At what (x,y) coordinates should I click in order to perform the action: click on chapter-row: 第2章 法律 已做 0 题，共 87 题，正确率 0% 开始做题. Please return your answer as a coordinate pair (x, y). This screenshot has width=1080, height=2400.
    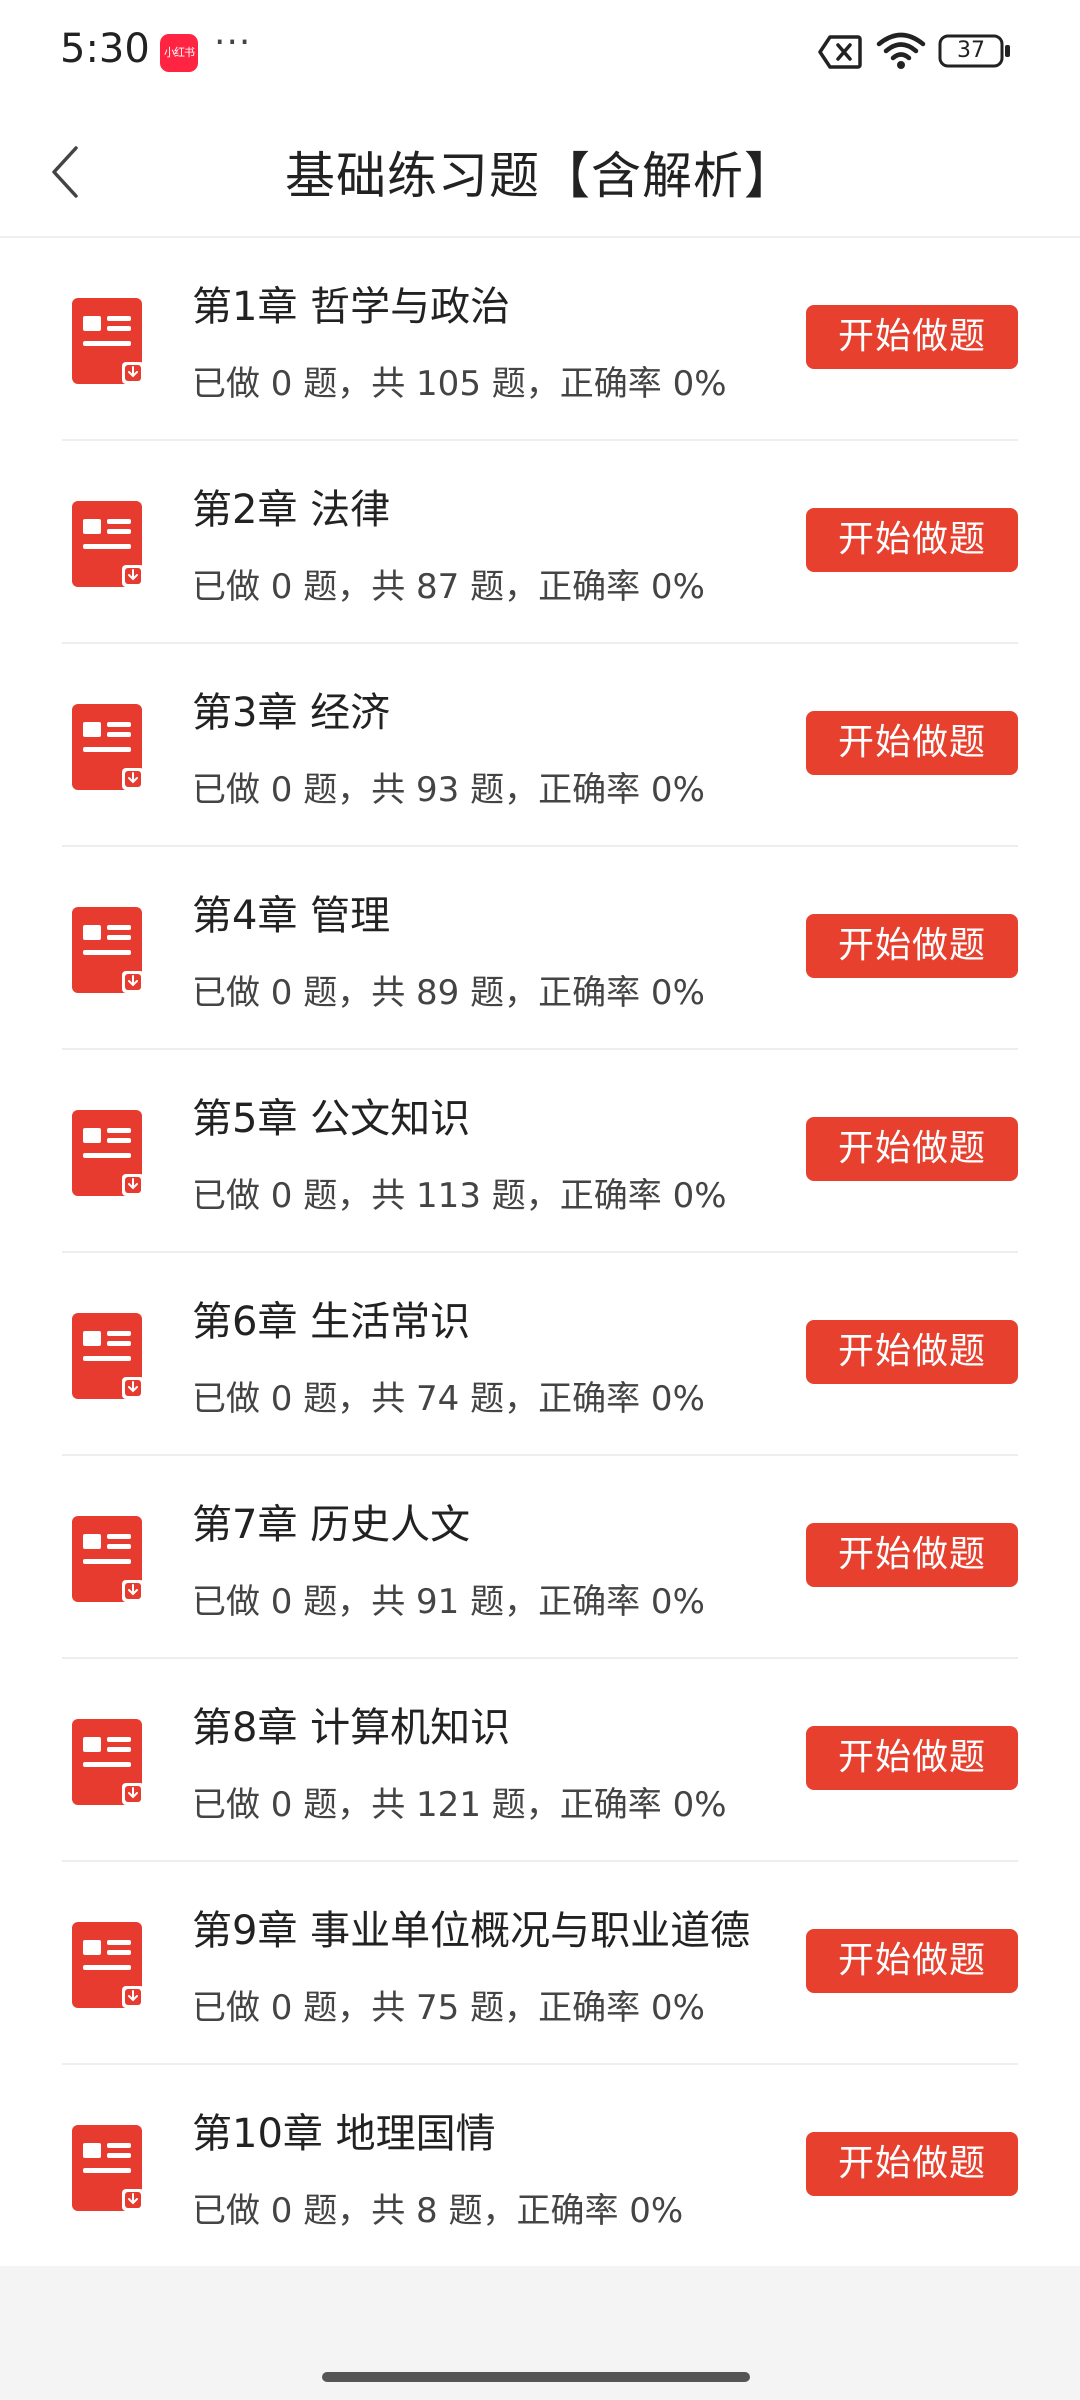
    Looking at the image, I should click on (540, 542).